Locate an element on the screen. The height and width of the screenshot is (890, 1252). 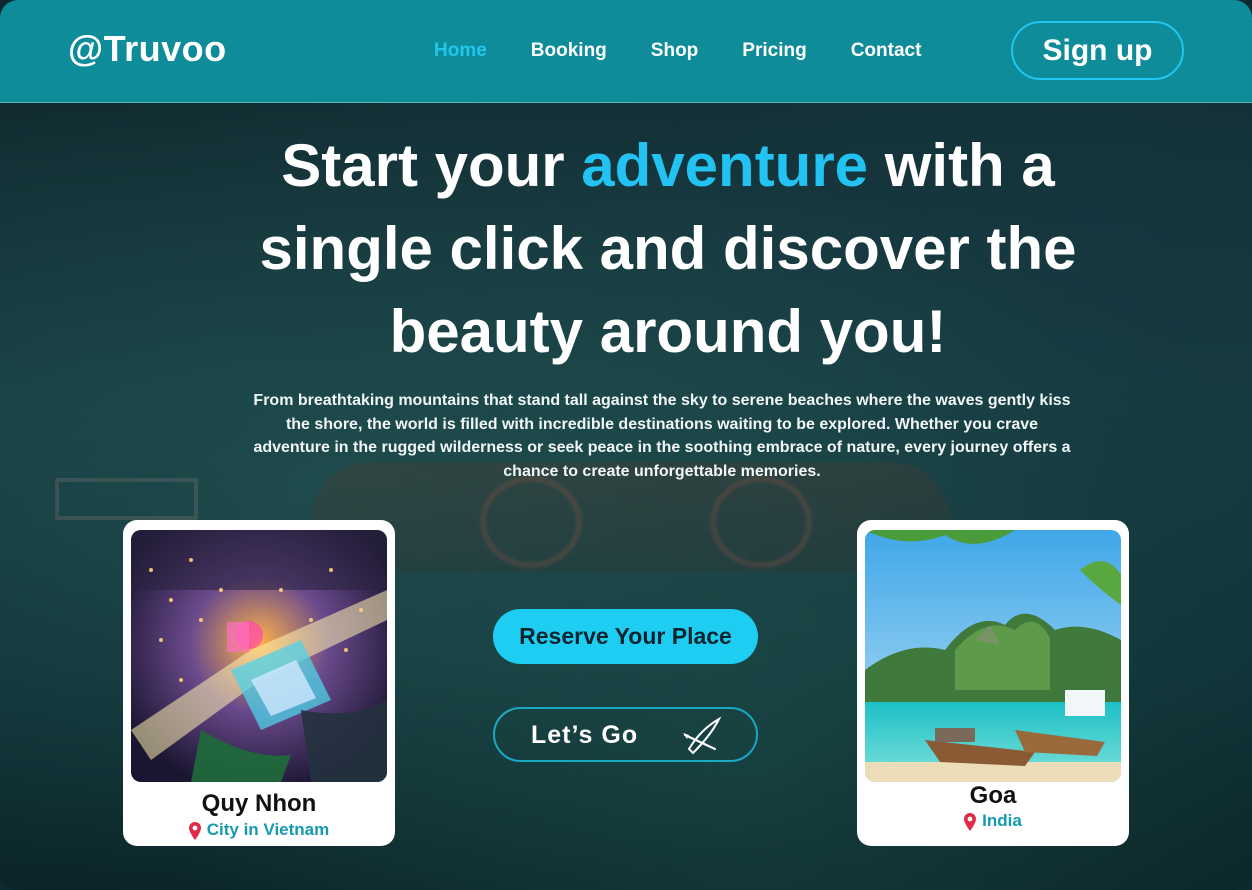
nav-menu: Home Booking Shop Pricing Contact is located at coordinates (699, 51).